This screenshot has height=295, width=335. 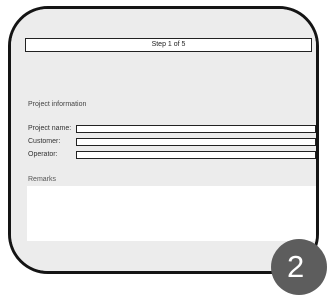 What do you see at coordinates (196, 155) in the screenshot?
I see `operator-input` at bounding box center [196, 155].